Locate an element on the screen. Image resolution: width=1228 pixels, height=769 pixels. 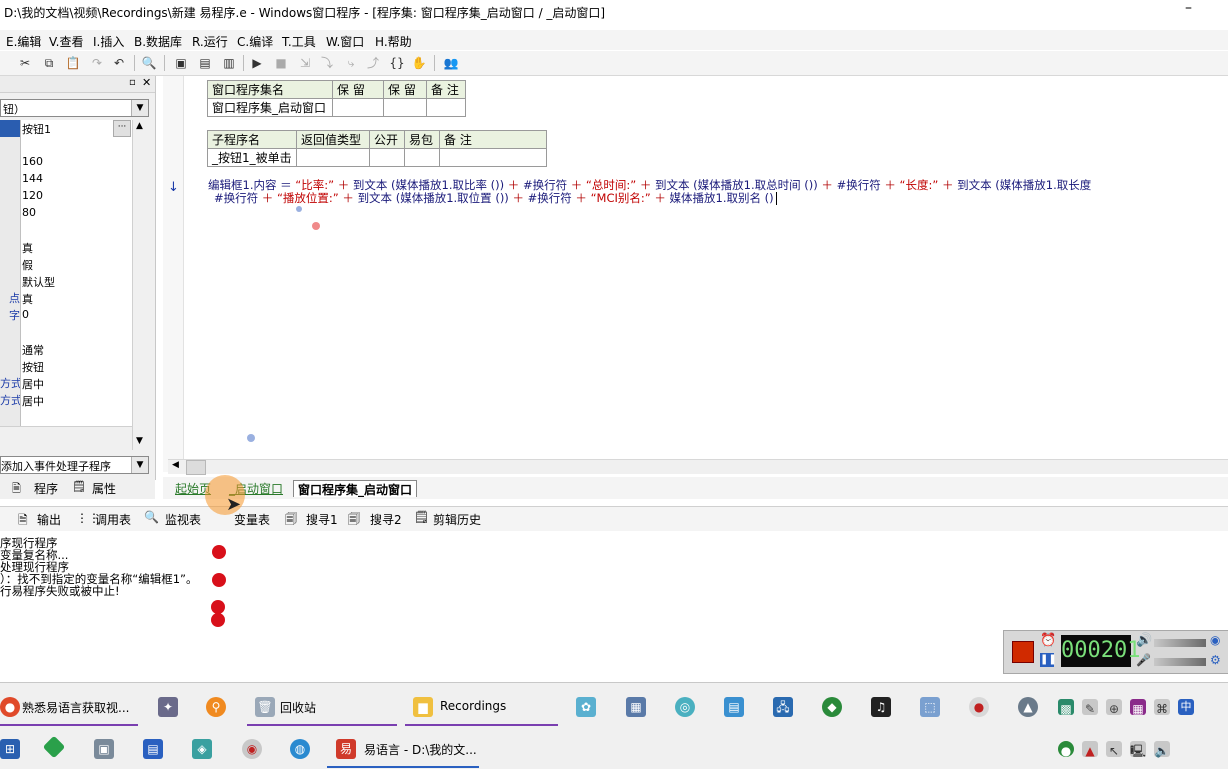
copy-icon: ⧉ is located at coordinates (49, 63).